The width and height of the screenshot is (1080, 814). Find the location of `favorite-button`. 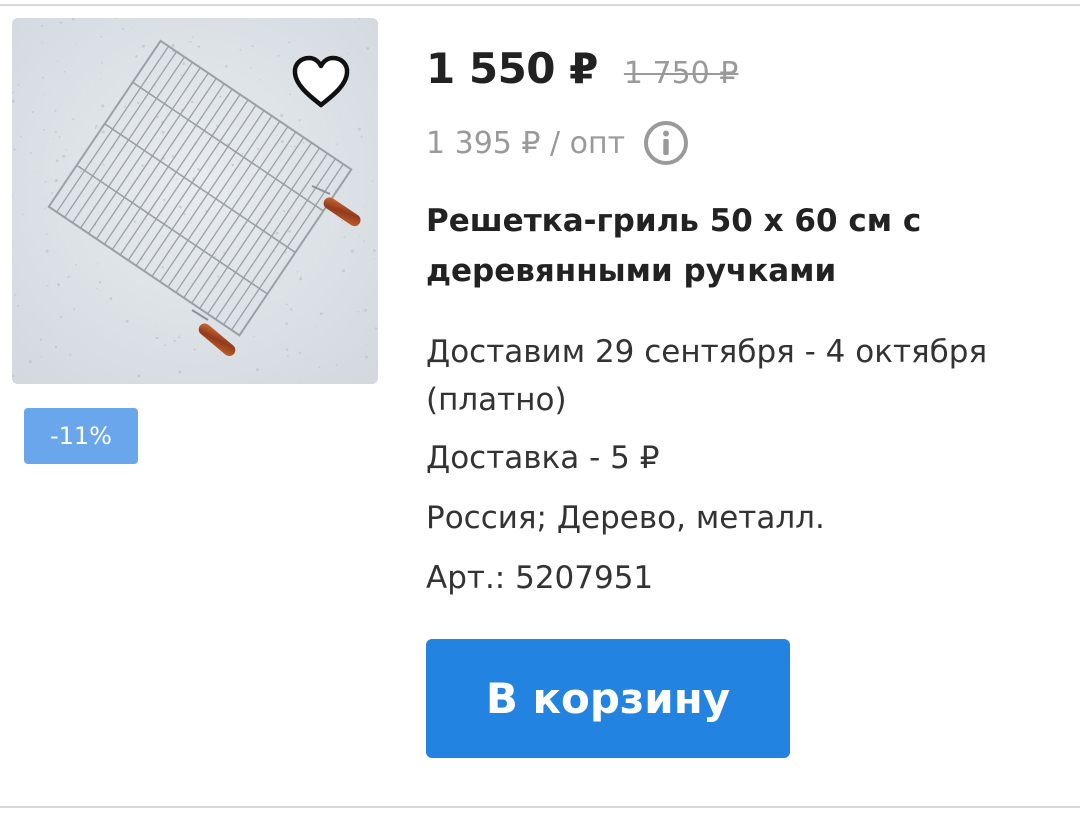

favorite-button is located at coordinates (321, 81).